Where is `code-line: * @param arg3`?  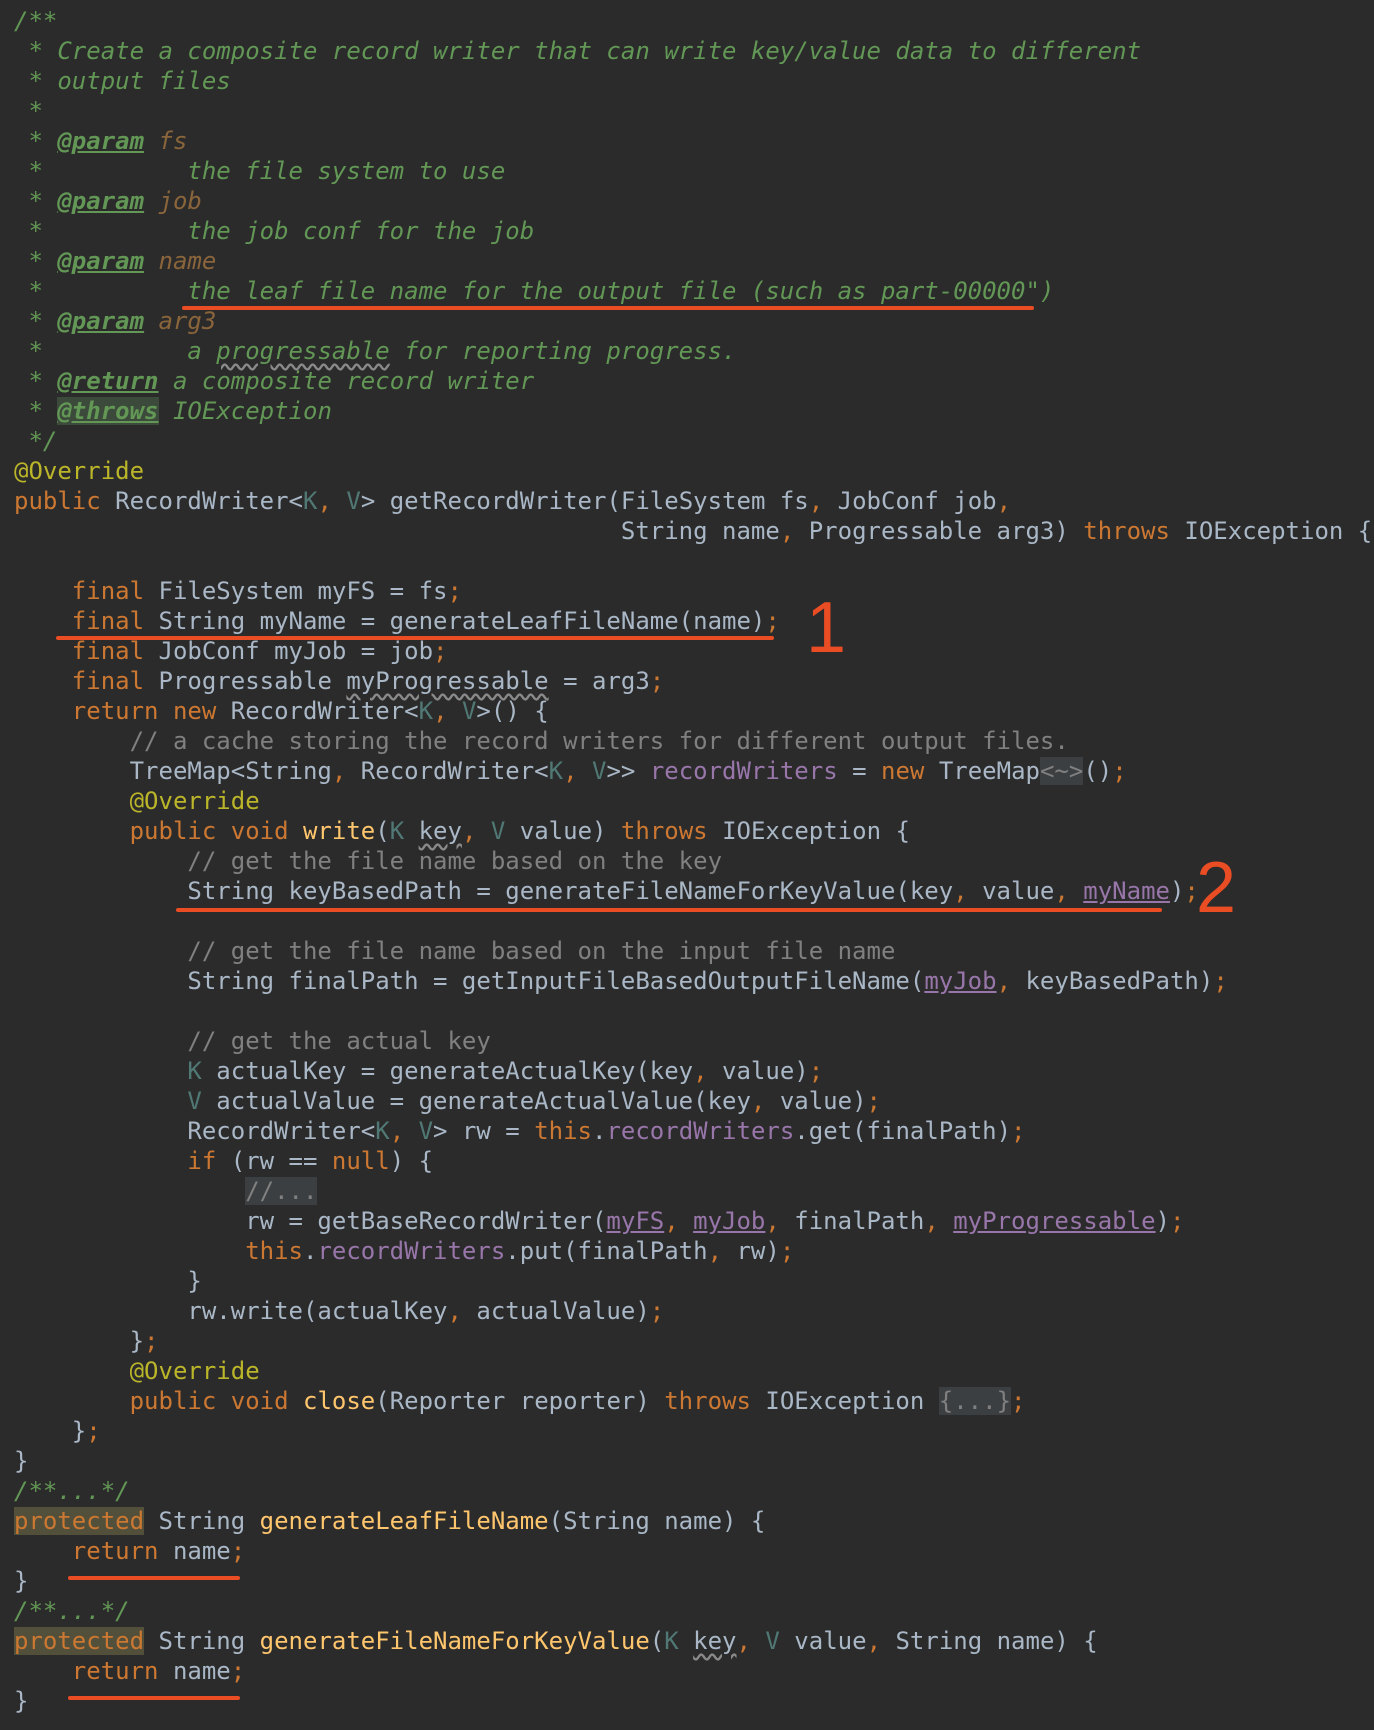 code-line: * @param arg3 is located at coordinates (115, 321).